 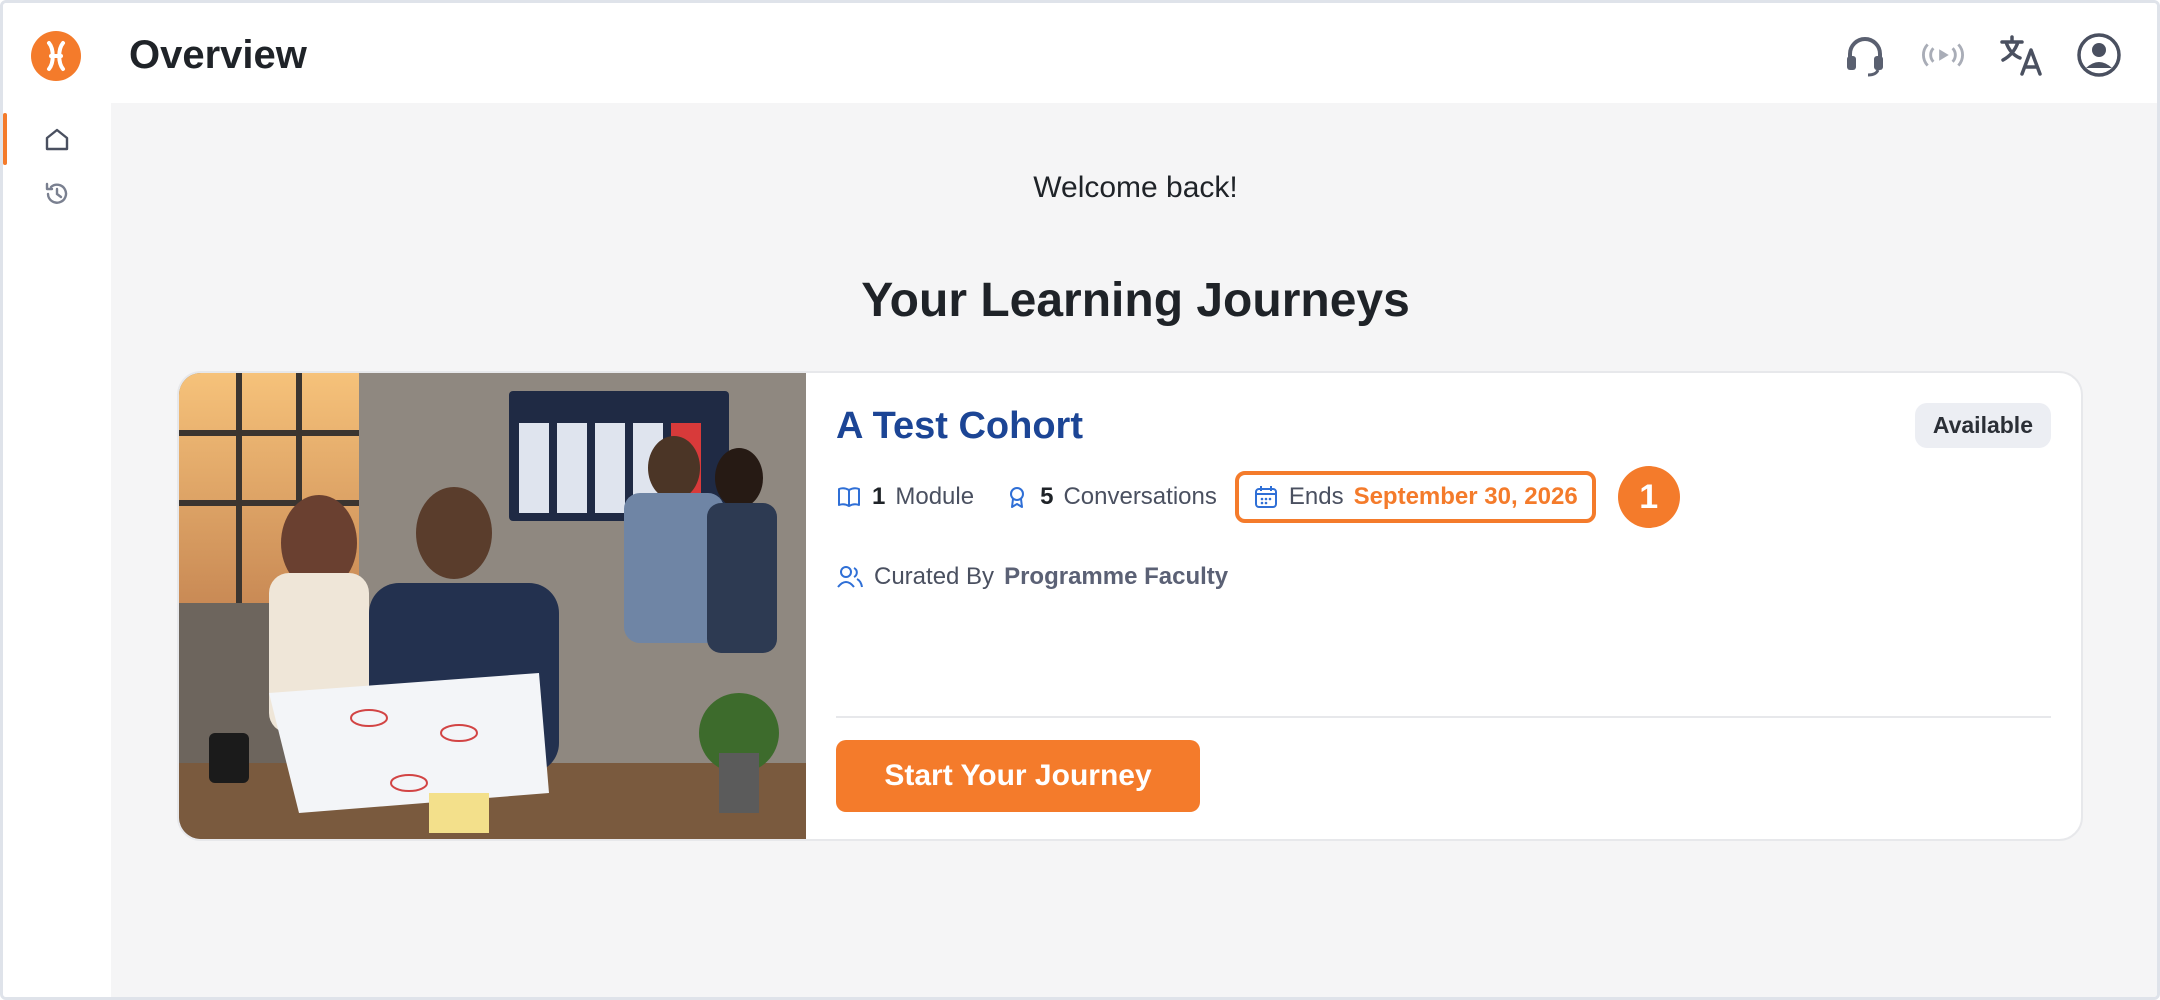 I want to click on award-icon, so click(x=1017, y=497).